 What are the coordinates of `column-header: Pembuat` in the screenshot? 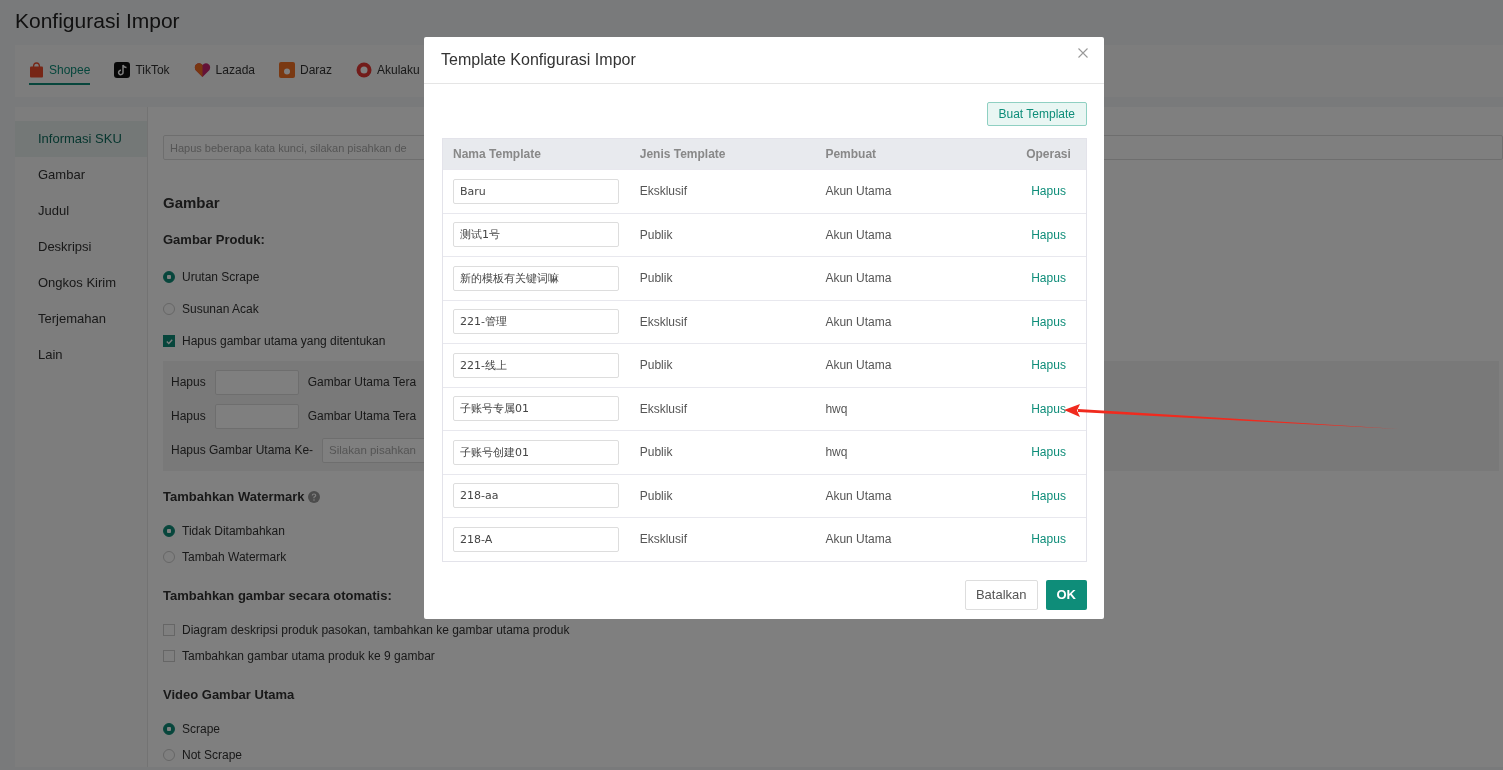 It's located at (851, 154).